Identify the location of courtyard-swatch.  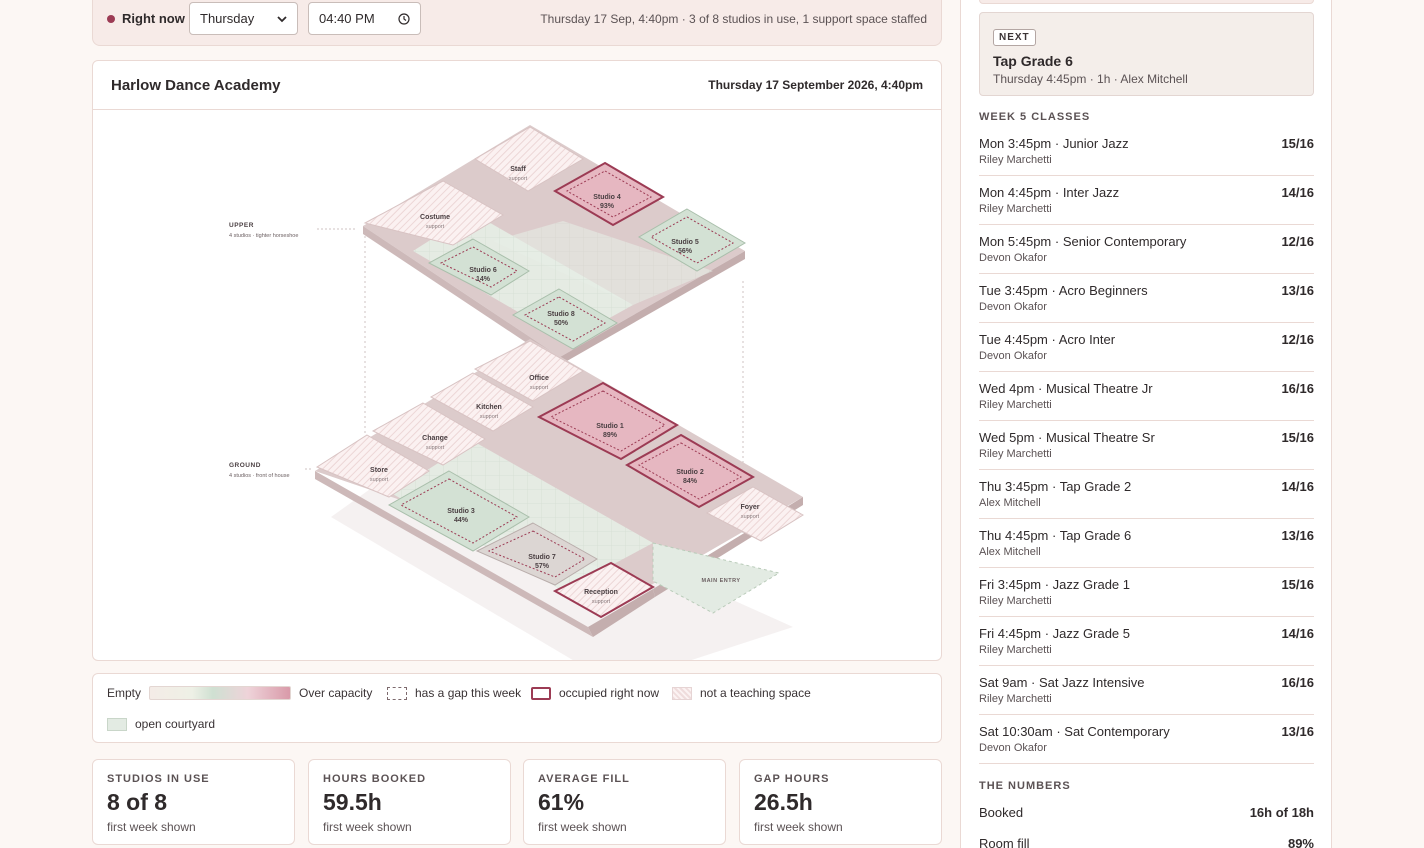
(117, 724).